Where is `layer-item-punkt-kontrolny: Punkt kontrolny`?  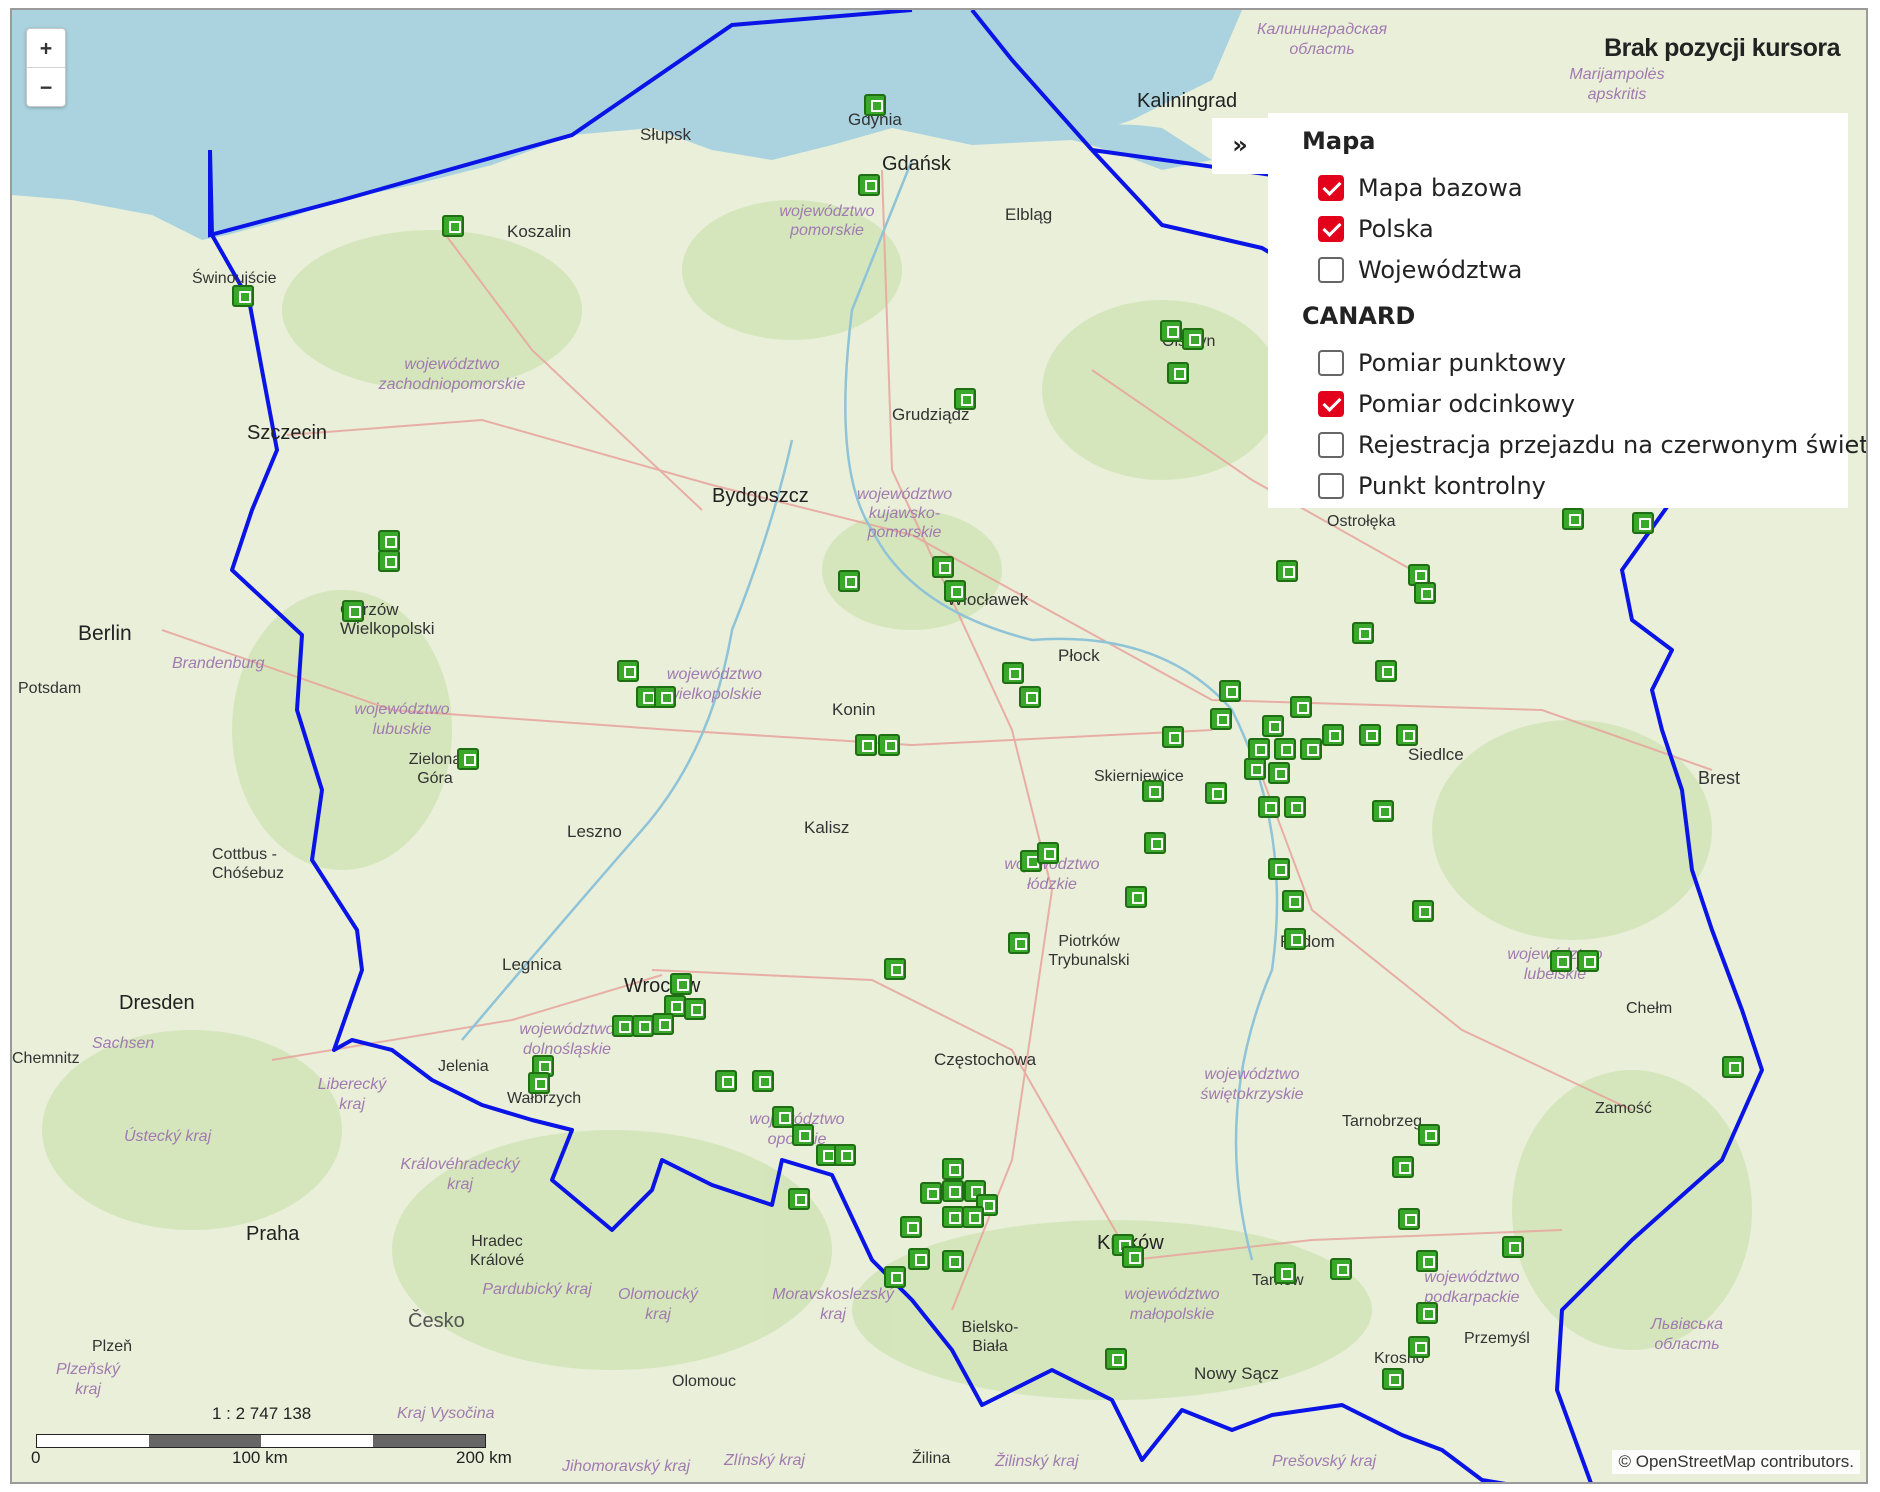 layer-item-punkt-kontrolny: Punkt kontrolny is located at coordinates (1568, 485).